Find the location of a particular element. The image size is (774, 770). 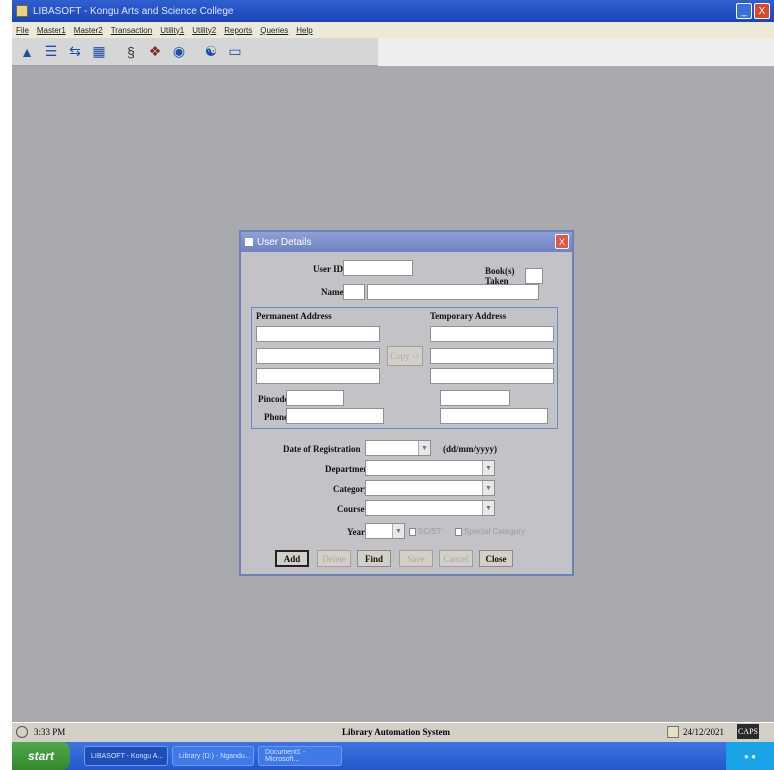

temporary-address-line2 is located at coordinates (492, 356).